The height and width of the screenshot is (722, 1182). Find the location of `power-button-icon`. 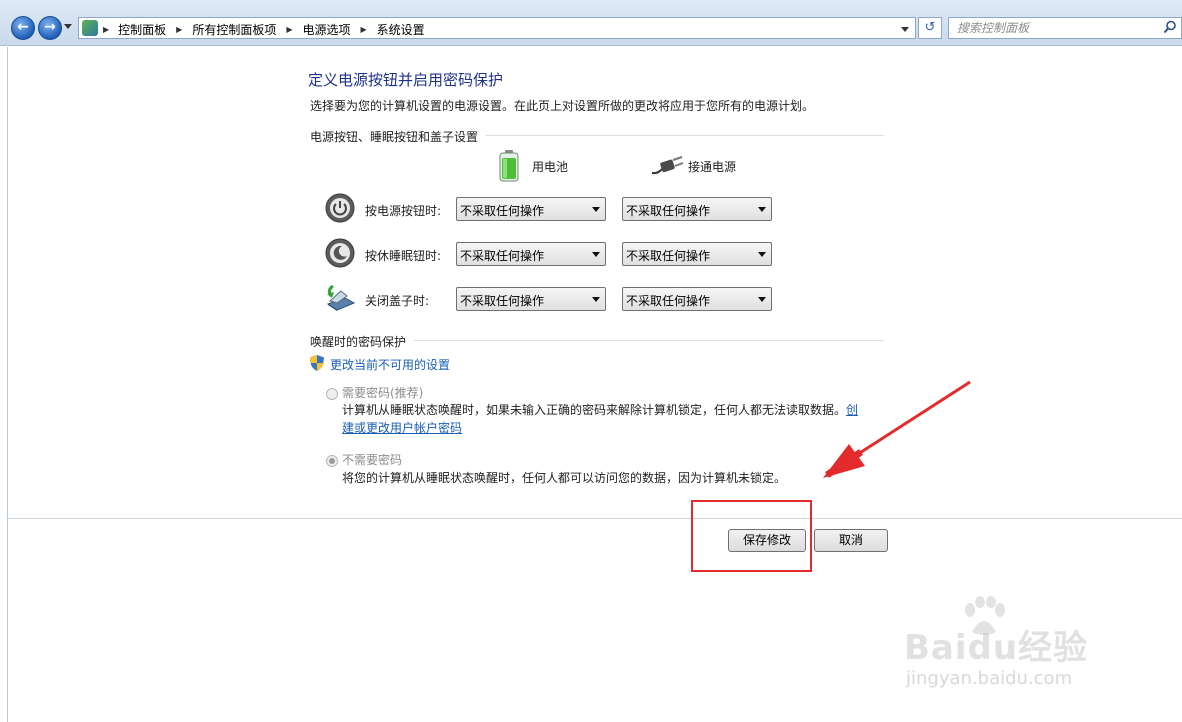

power-button-icon is located at coordinates (340, 208).